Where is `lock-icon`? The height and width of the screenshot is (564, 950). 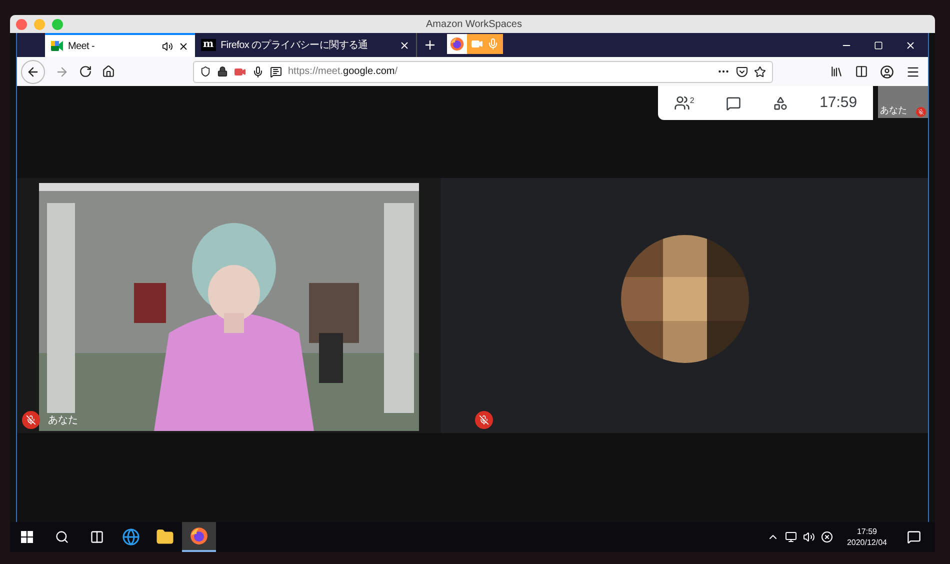
lock-icon is located at coordinates (222, 71).